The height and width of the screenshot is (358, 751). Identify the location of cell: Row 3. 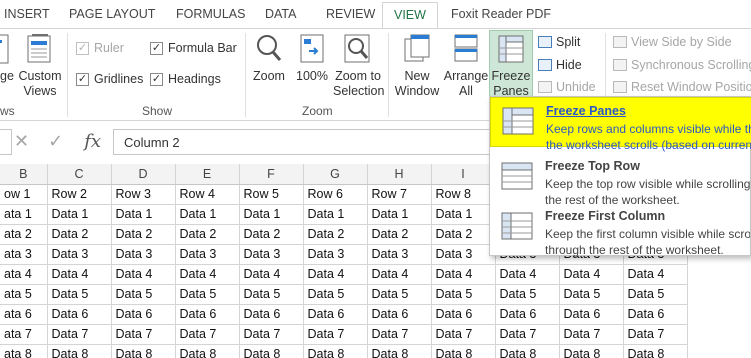
(143, 194).